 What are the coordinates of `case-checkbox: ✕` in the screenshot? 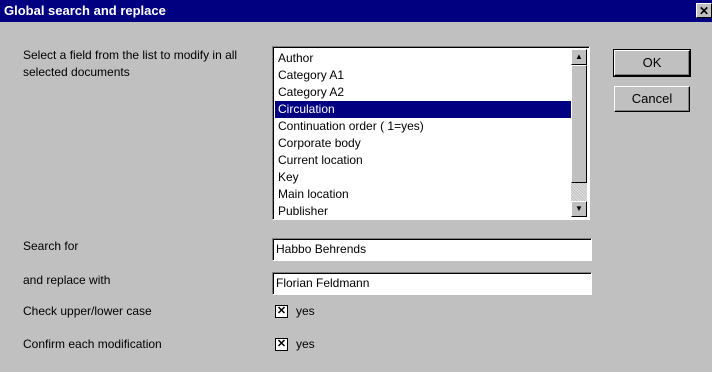 It's located at (281, 311).